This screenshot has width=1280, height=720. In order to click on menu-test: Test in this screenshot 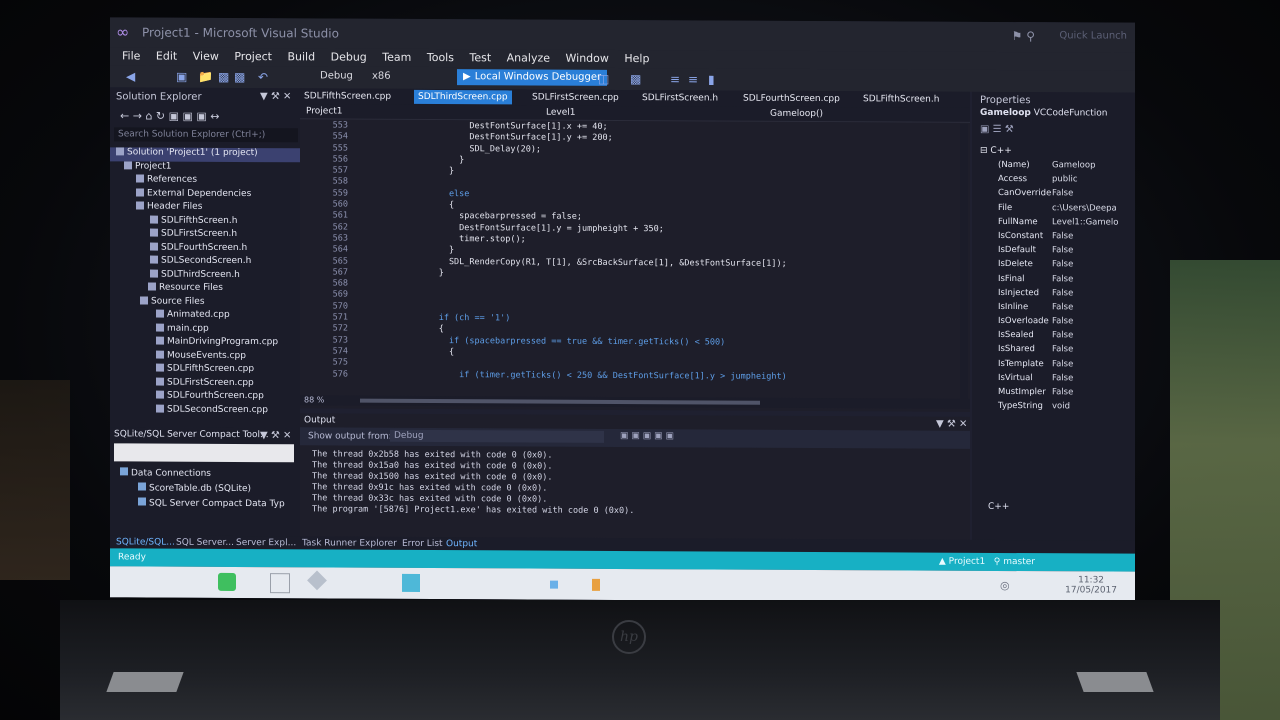, I will do `click(480, 57)`.